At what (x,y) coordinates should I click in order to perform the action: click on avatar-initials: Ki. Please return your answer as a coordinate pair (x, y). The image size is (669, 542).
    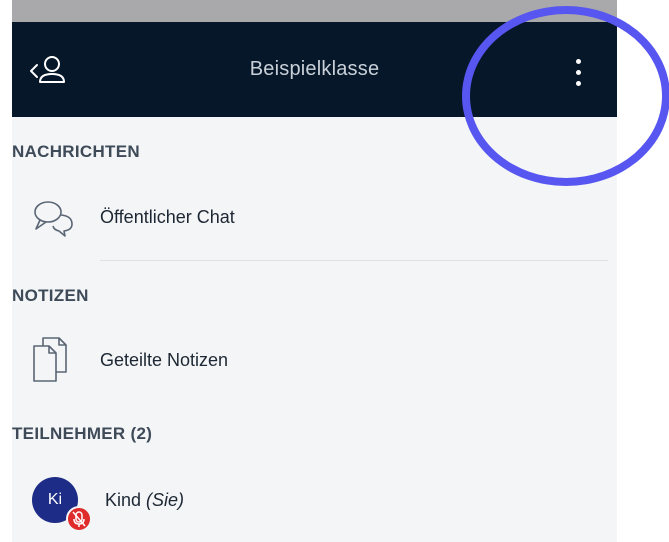
    Looking at the image, I should click on (55, 499).